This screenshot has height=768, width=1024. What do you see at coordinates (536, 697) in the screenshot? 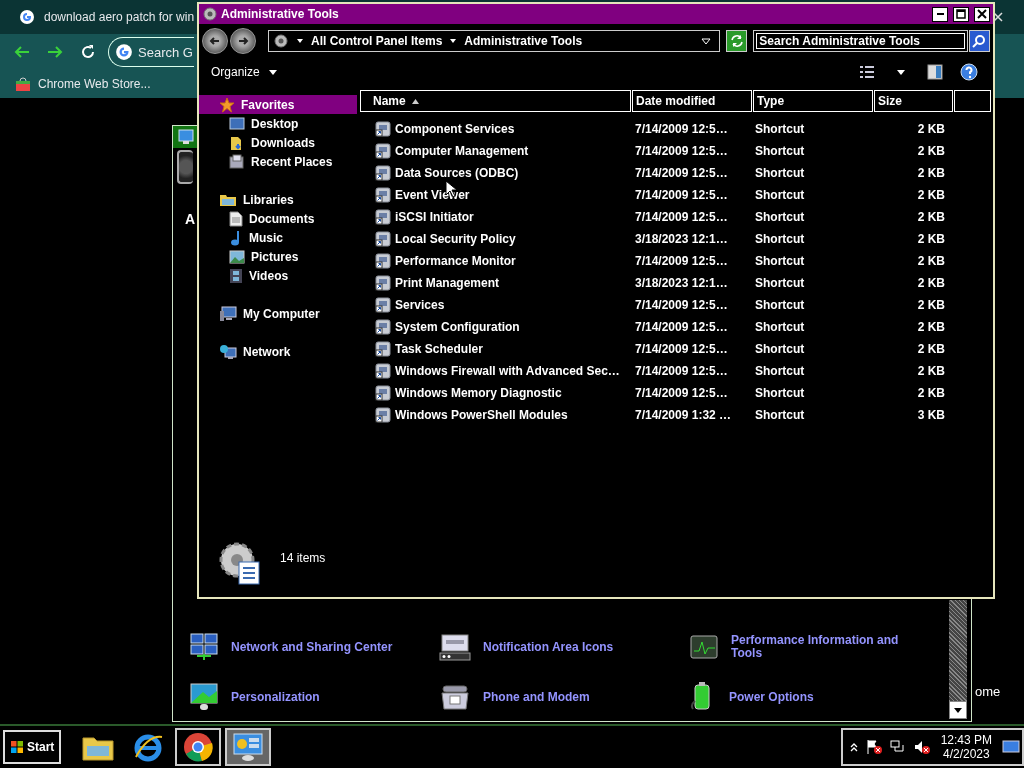
I see `control-panel-link: Phone and Modem` at bounding box center [536, 697].